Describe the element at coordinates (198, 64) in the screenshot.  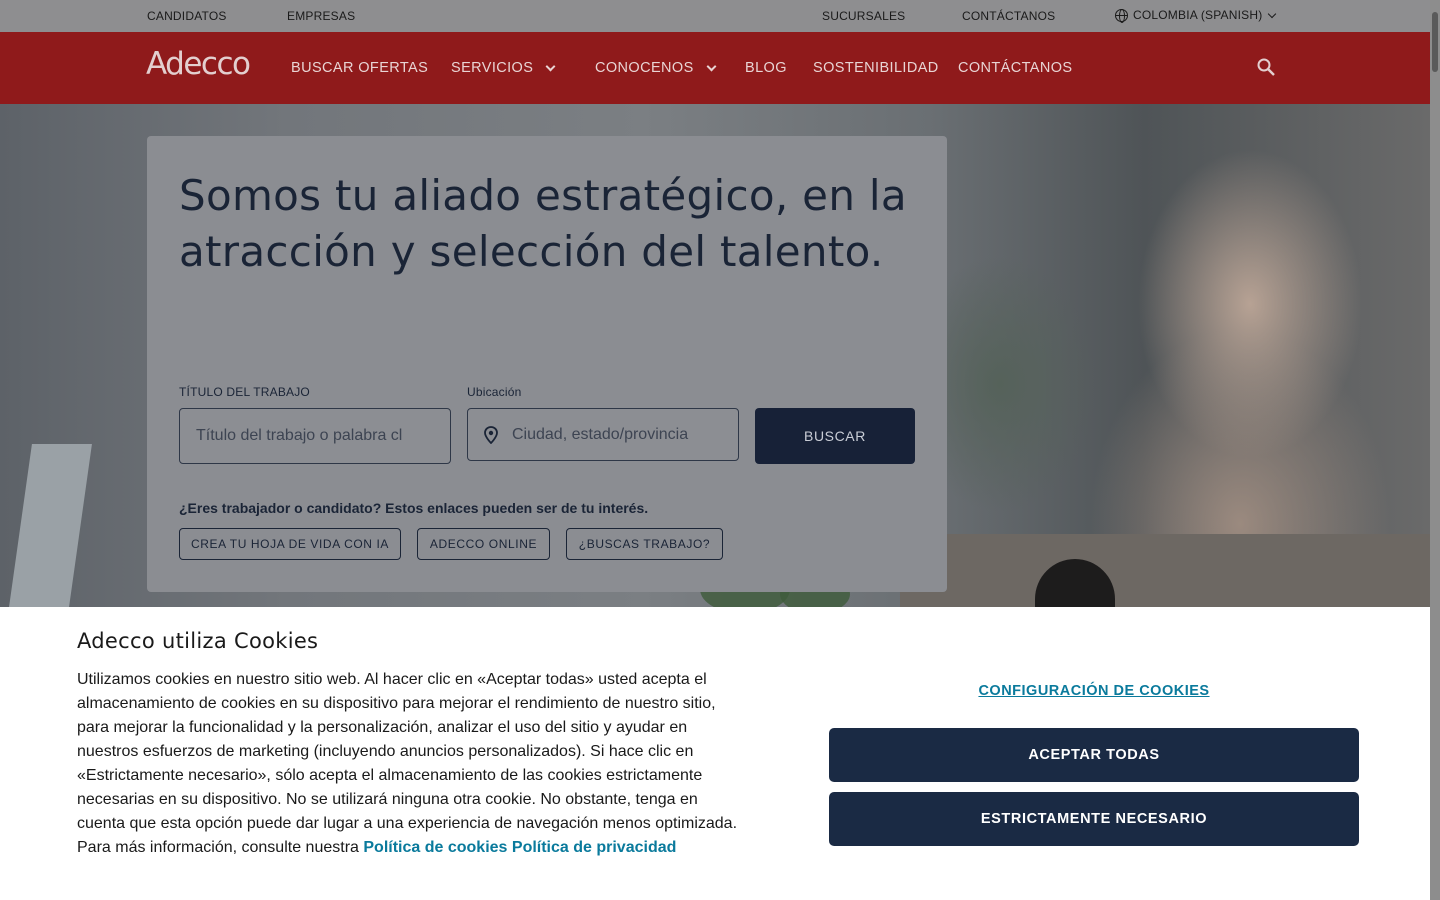
I see `adecco-logo: Adecco` at that location.